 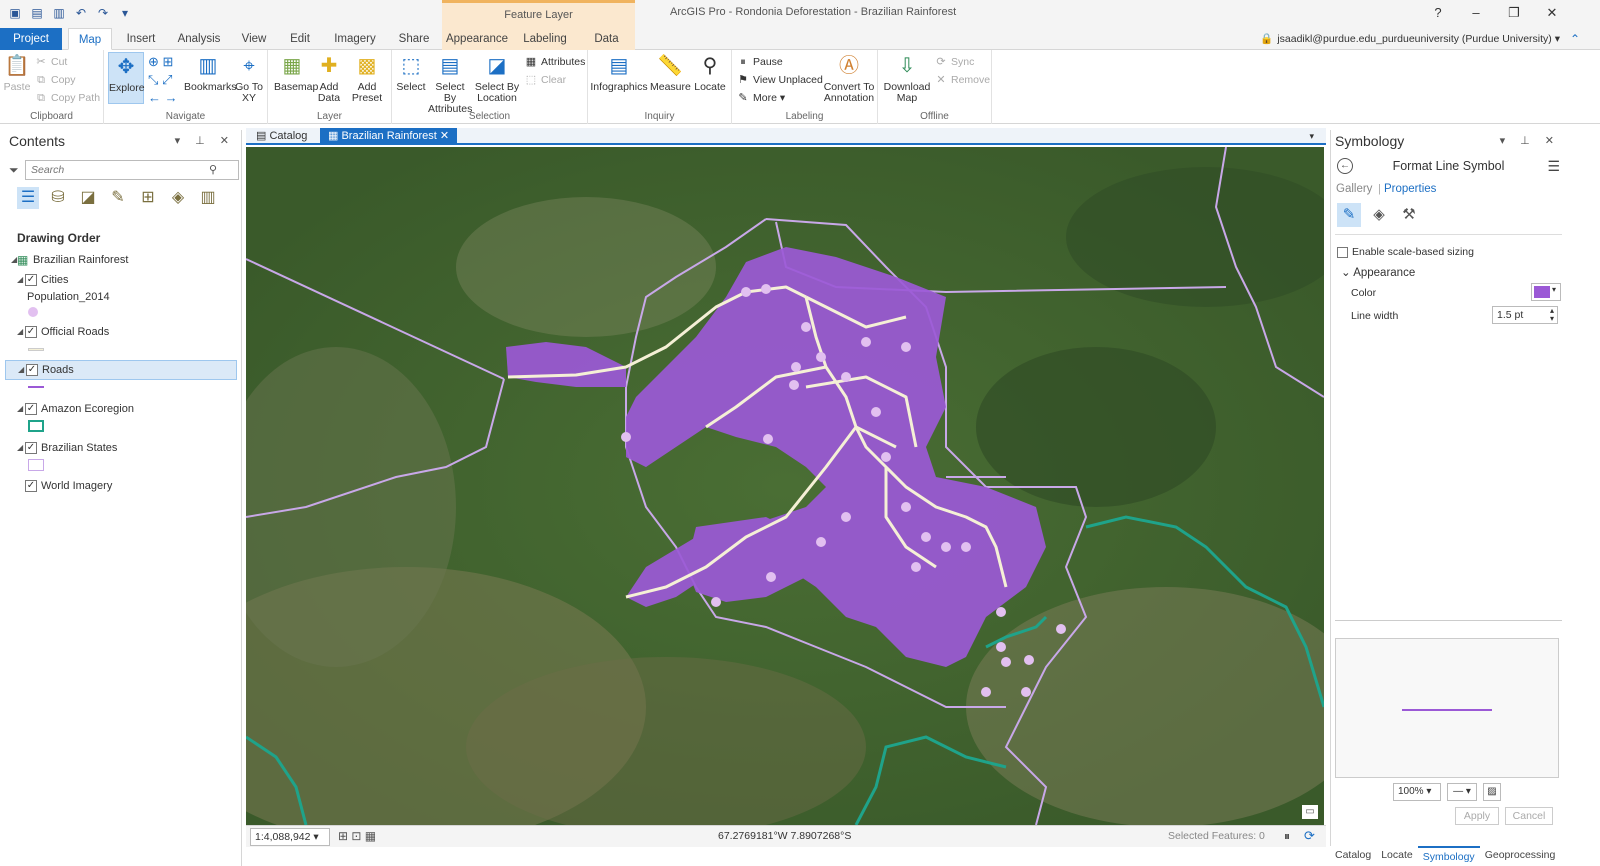 I want to click on convert-annotation-button: Ⓐ Convert To Annotation, so click(x=849, y=78).